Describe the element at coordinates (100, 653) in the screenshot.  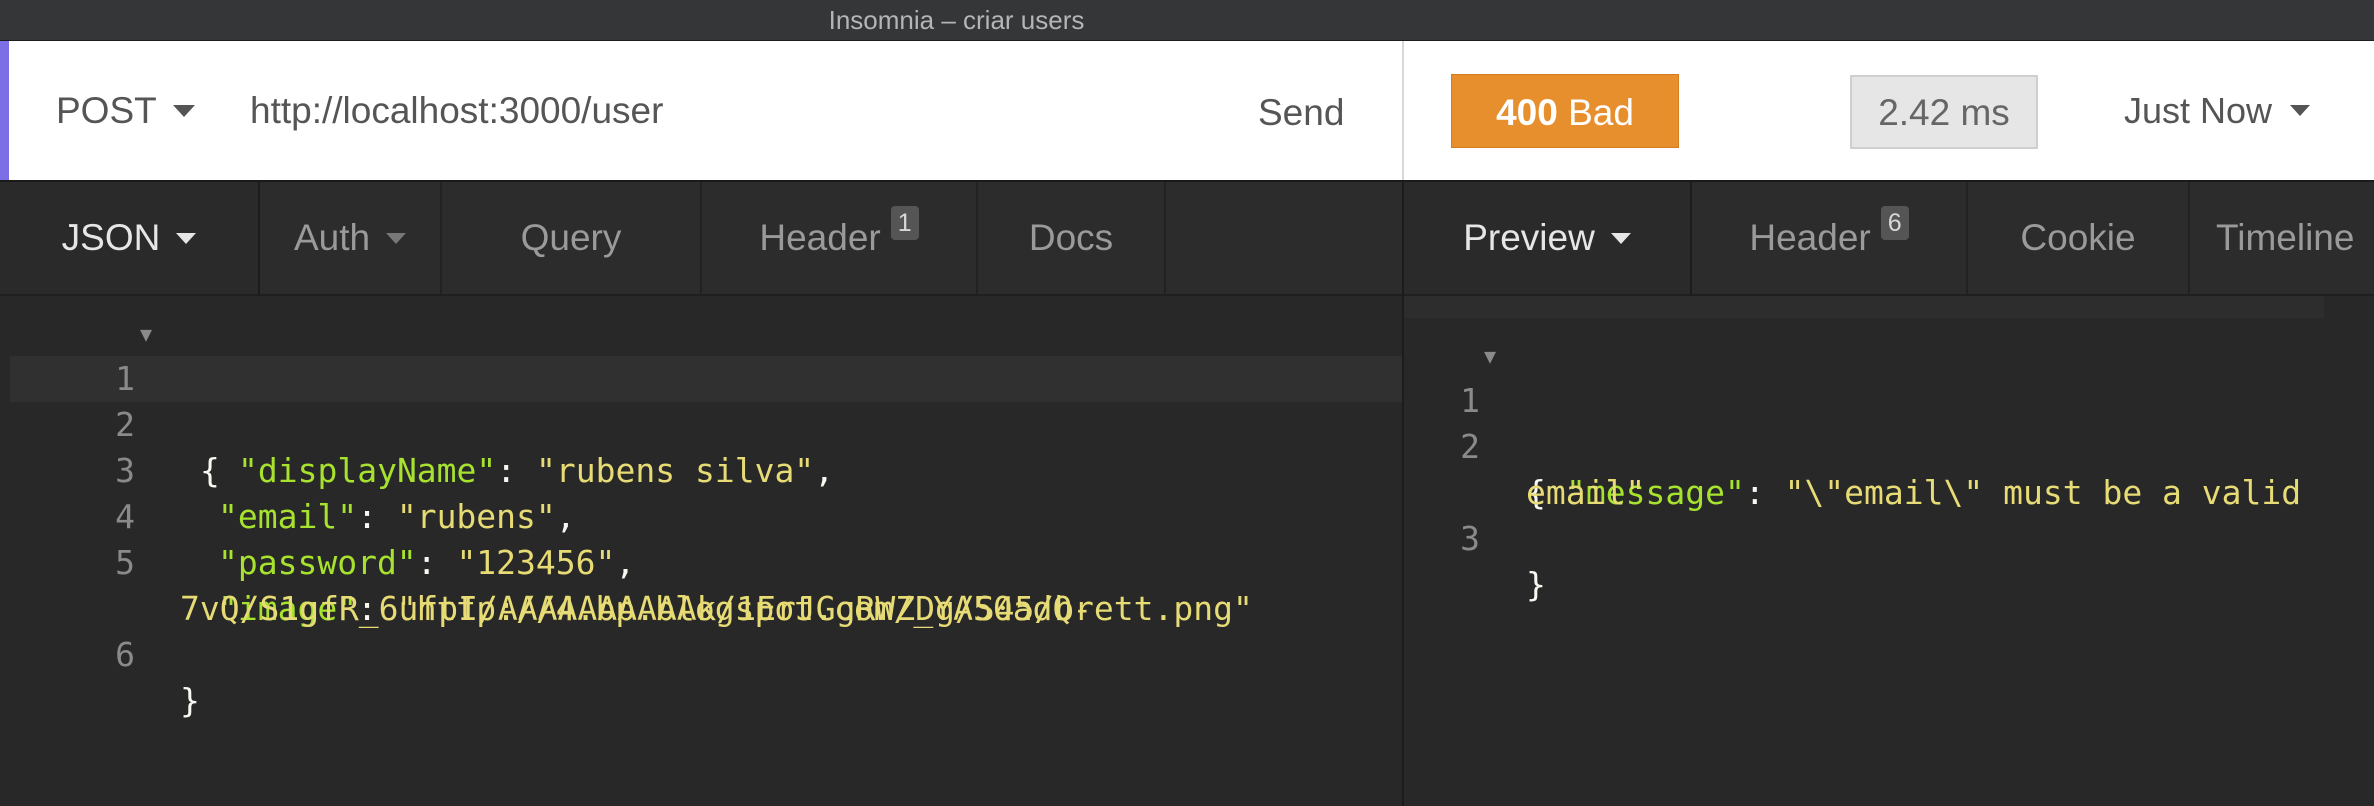
I see `code-line: 6 }` at that location.